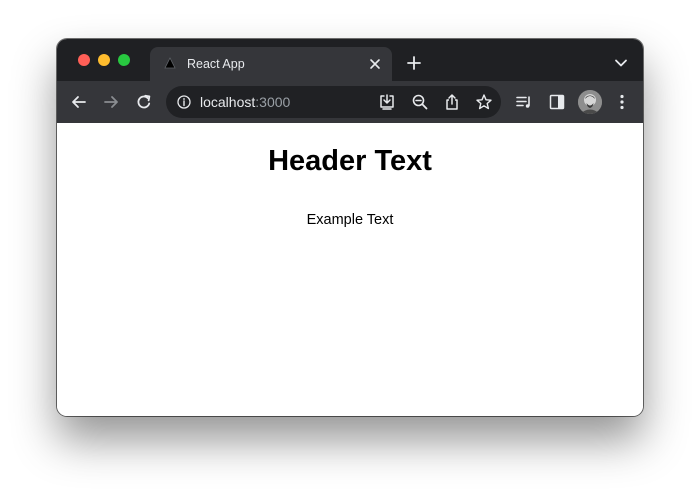  What do you see at coordinates (350, 220) in the screenshot?
I see `page-body-text: Example Text` at bounding box center [350, 220].